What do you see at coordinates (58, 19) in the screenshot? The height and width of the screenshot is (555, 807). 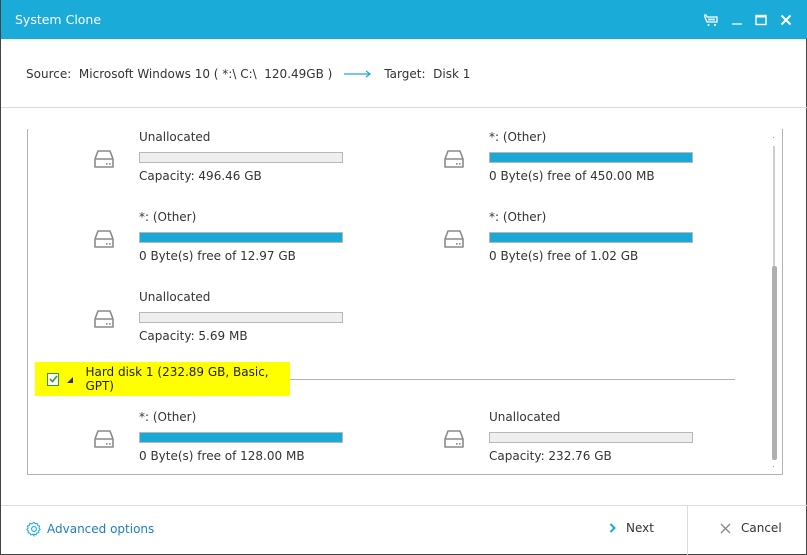 I see `window-title: System Clone` at bounding box center [58, 19].